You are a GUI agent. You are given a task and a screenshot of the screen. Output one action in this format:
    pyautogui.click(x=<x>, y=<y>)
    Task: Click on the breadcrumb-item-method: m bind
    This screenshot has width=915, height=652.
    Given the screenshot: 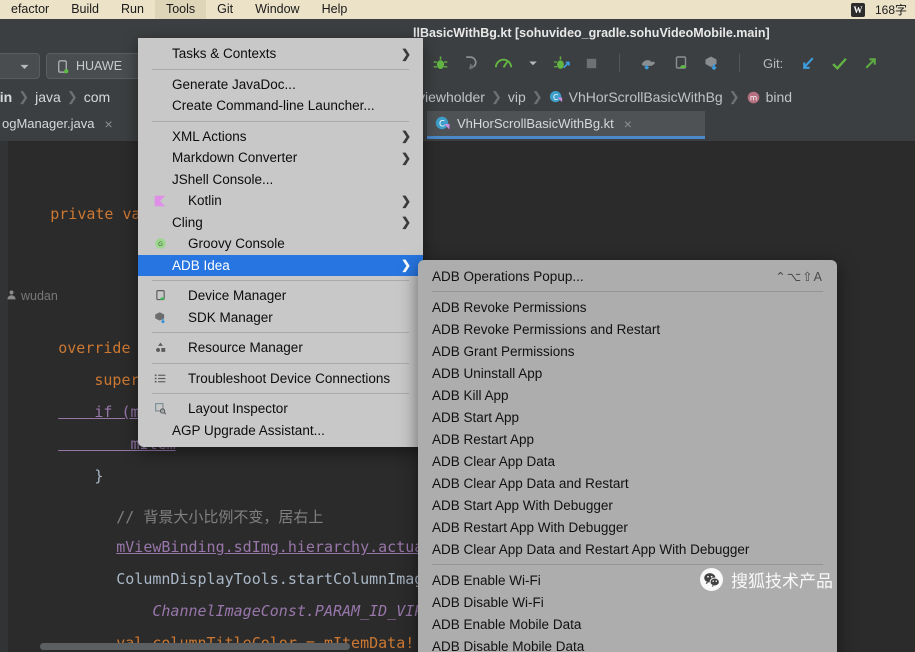 What is the action you would take?
    pyautogui.click(x=769, y=97)
    